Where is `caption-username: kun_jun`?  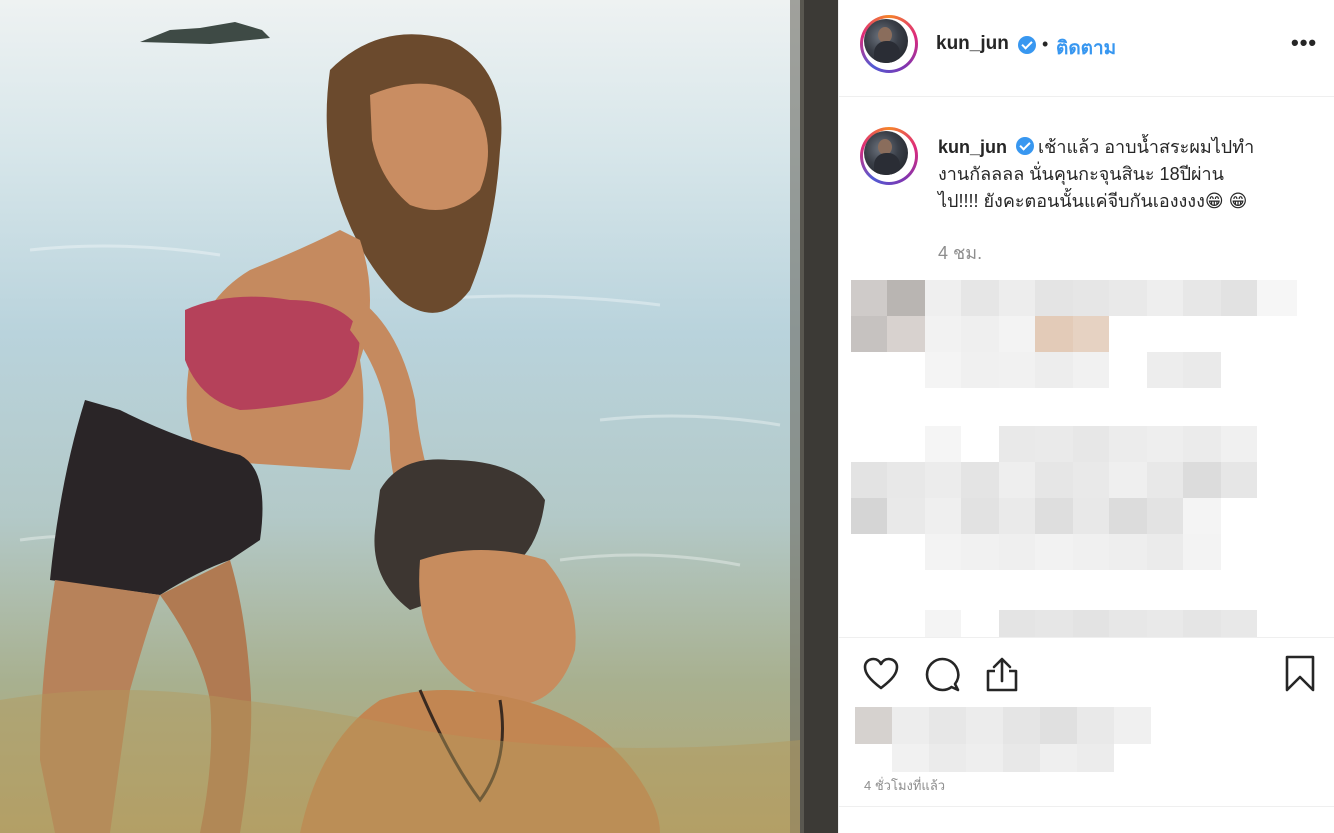 caption-username: kun_jun is located at coordinates (972, 147).